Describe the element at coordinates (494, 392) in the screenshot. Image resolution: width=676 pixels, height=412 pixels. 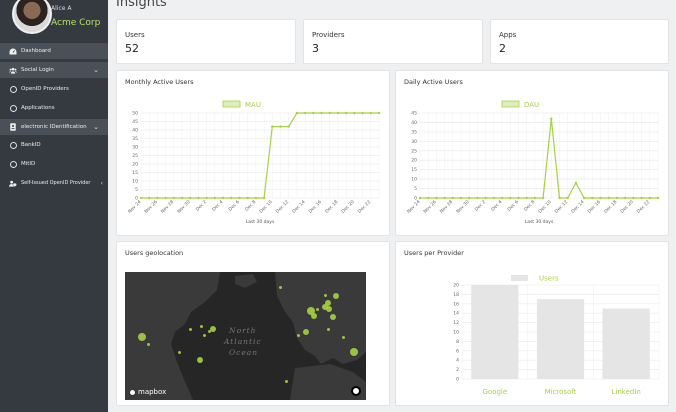
I see `x-tick-label: Google` at that location.